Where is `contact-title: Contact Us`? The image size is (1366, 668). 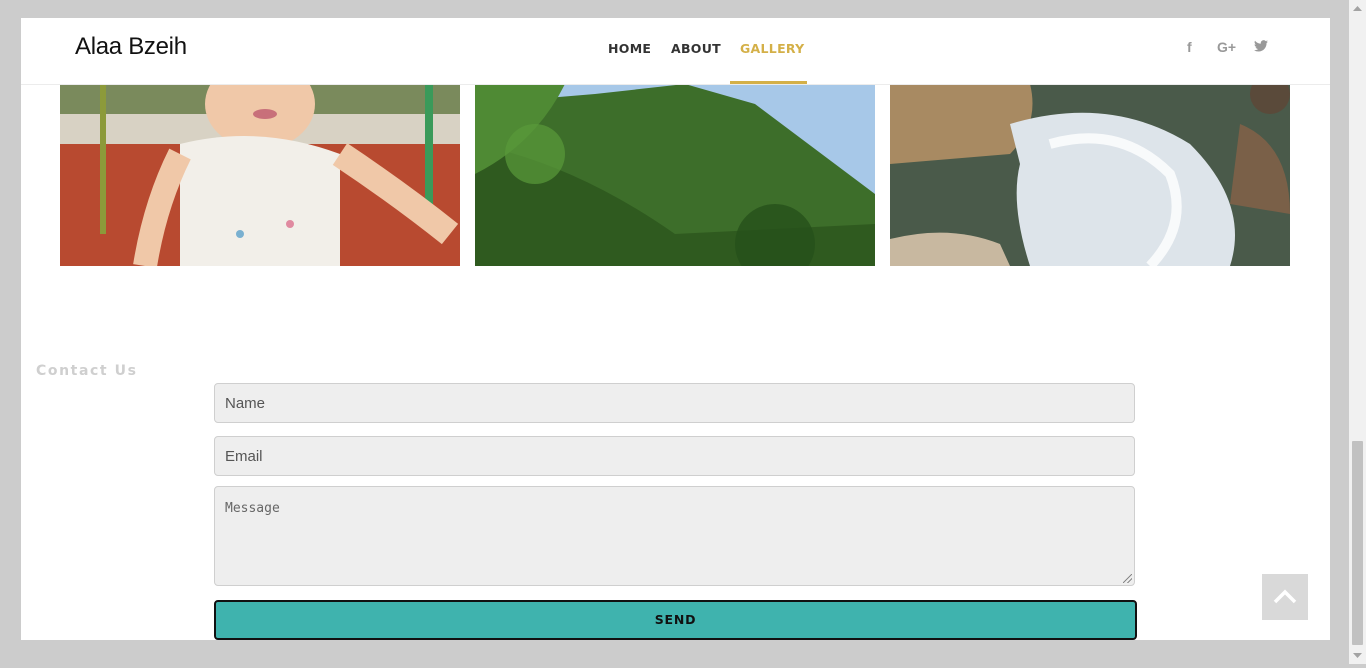
contact-title: Contact Us is located at coordinates (87, 371).